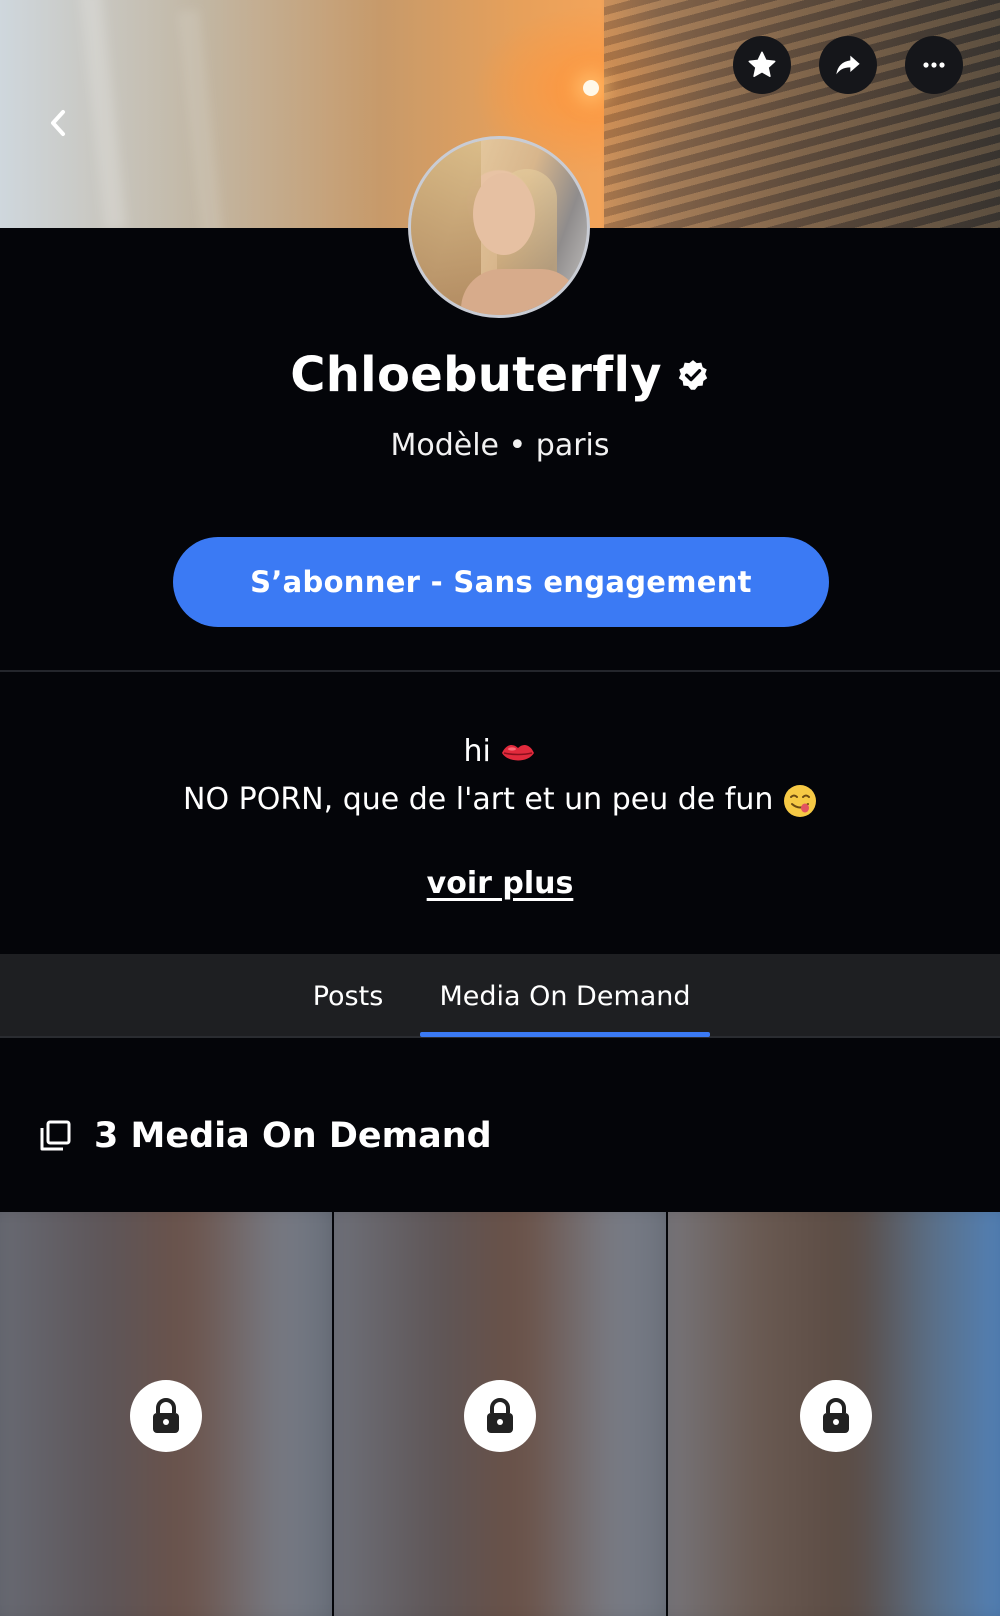 The height and width of the screenshot is (1616, 1000). What do you see at coordinates (501, 582) in the screenshot?
I see `subscribe-button: S’abonner - Sans engagement` at bounding box center [501, 582].